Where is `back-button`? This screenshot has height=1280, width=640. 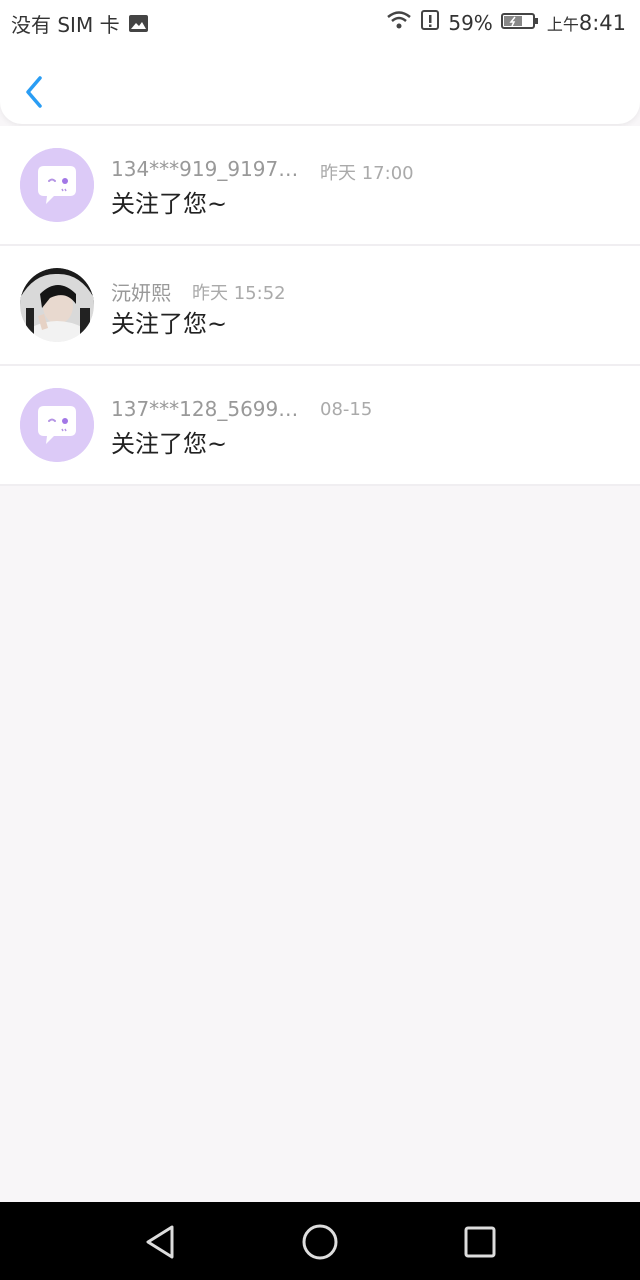 back-button is located at coordinates (36, 92).